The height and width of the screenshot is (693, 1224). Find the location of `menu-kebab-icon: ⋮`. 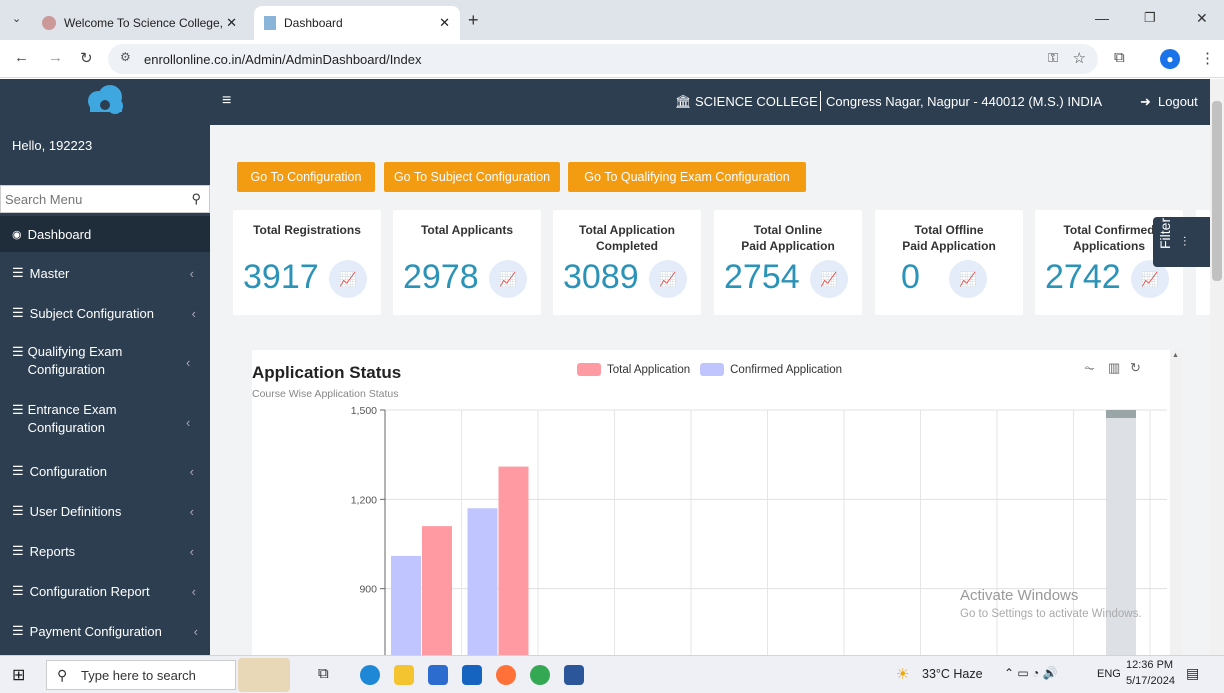

menu-kebab-icon: ⋮ is located at coordinates (1207, 58).